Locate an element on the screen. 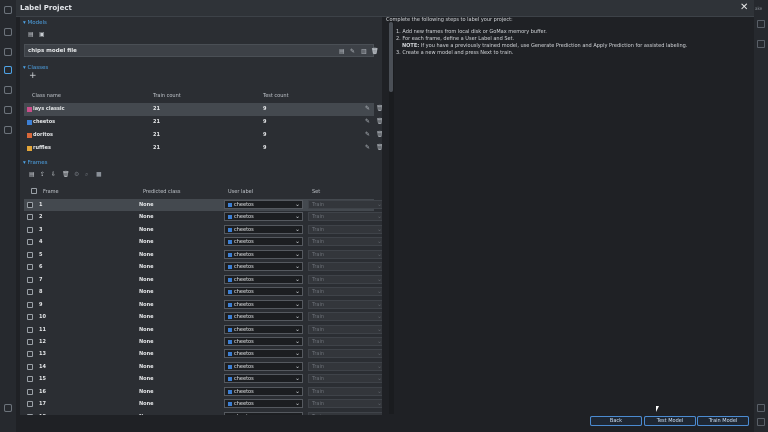  frame-row: 8 None cheetos ⌄ Train ⌄ is located at coordinates (203, 292).